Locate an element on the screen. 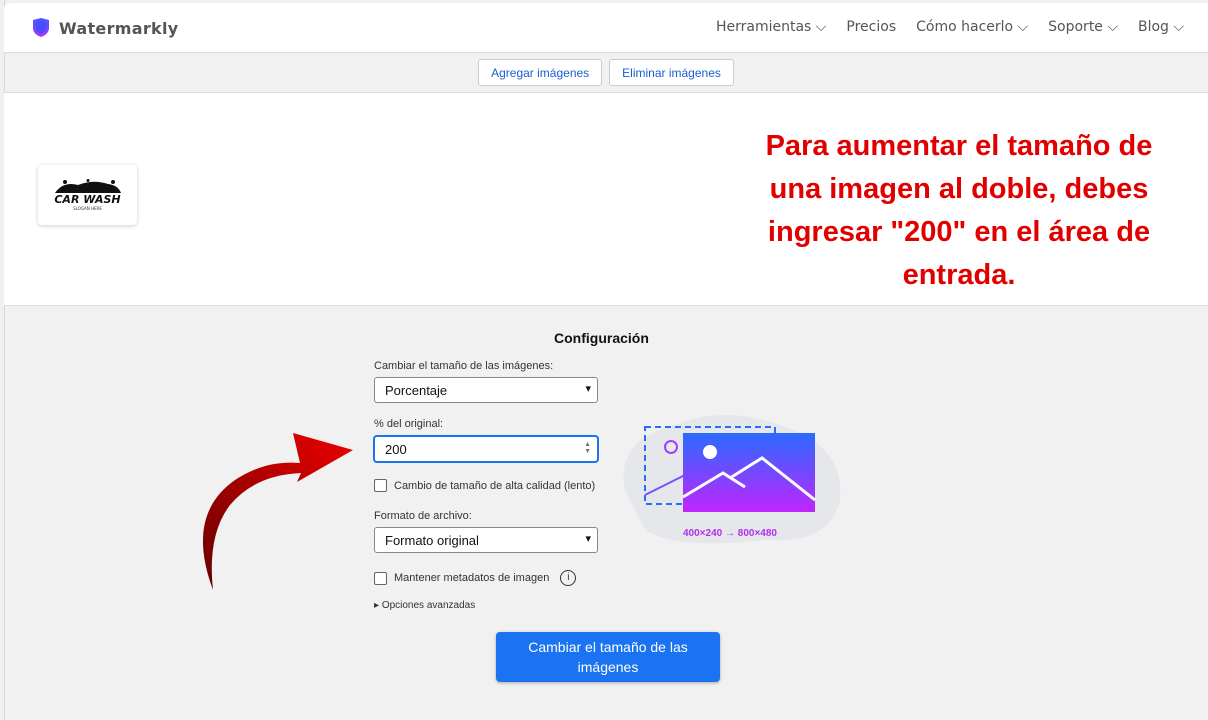  add-images-button: Agregar imágenes is located at coordinates (540, 72).